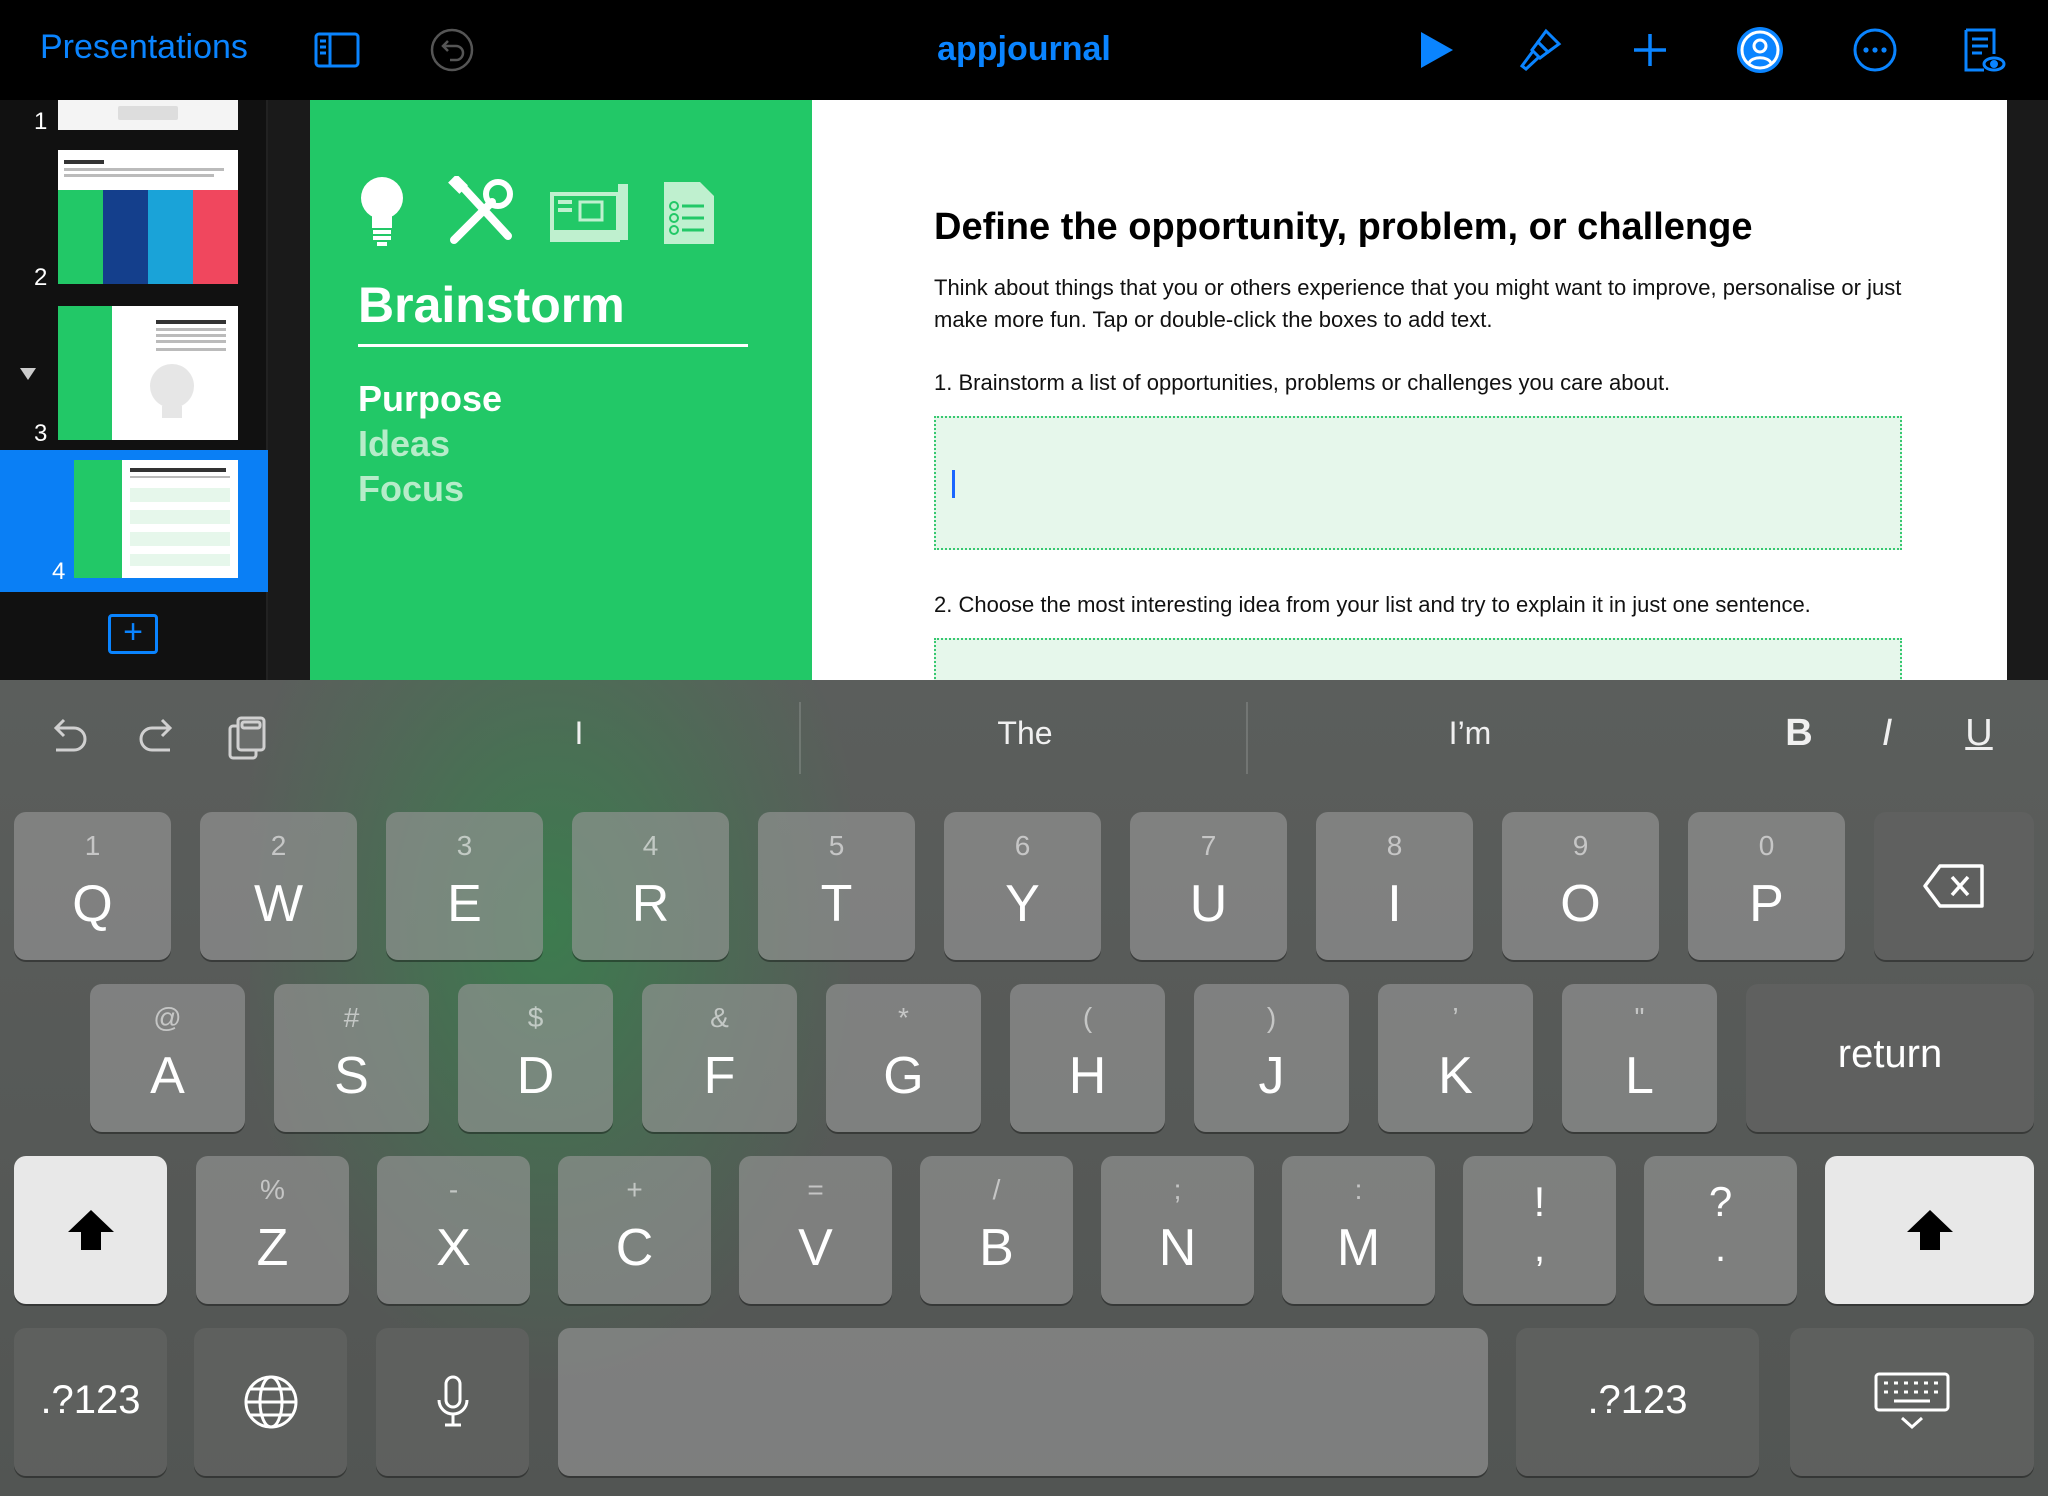 The height and width of the screenshot is (1496, 2048). What do you see at coordinates (719, 1058) in the screenshot?
I see `key-f: & F` at bounding box center [719, 1058].